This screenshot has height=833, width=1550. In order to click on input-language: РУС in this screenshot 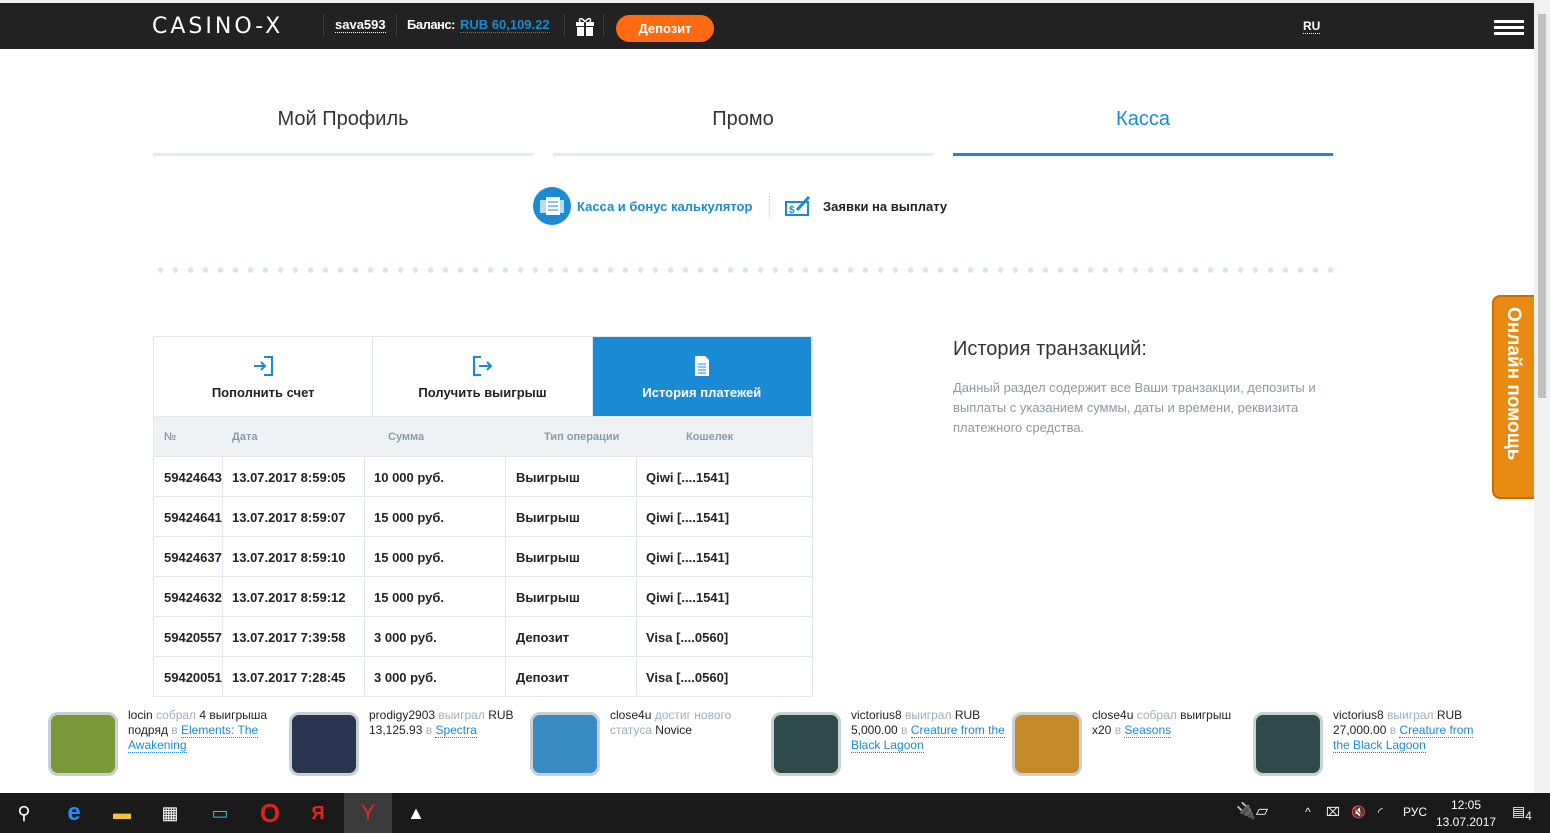, I will do `click(1415, 812)`.